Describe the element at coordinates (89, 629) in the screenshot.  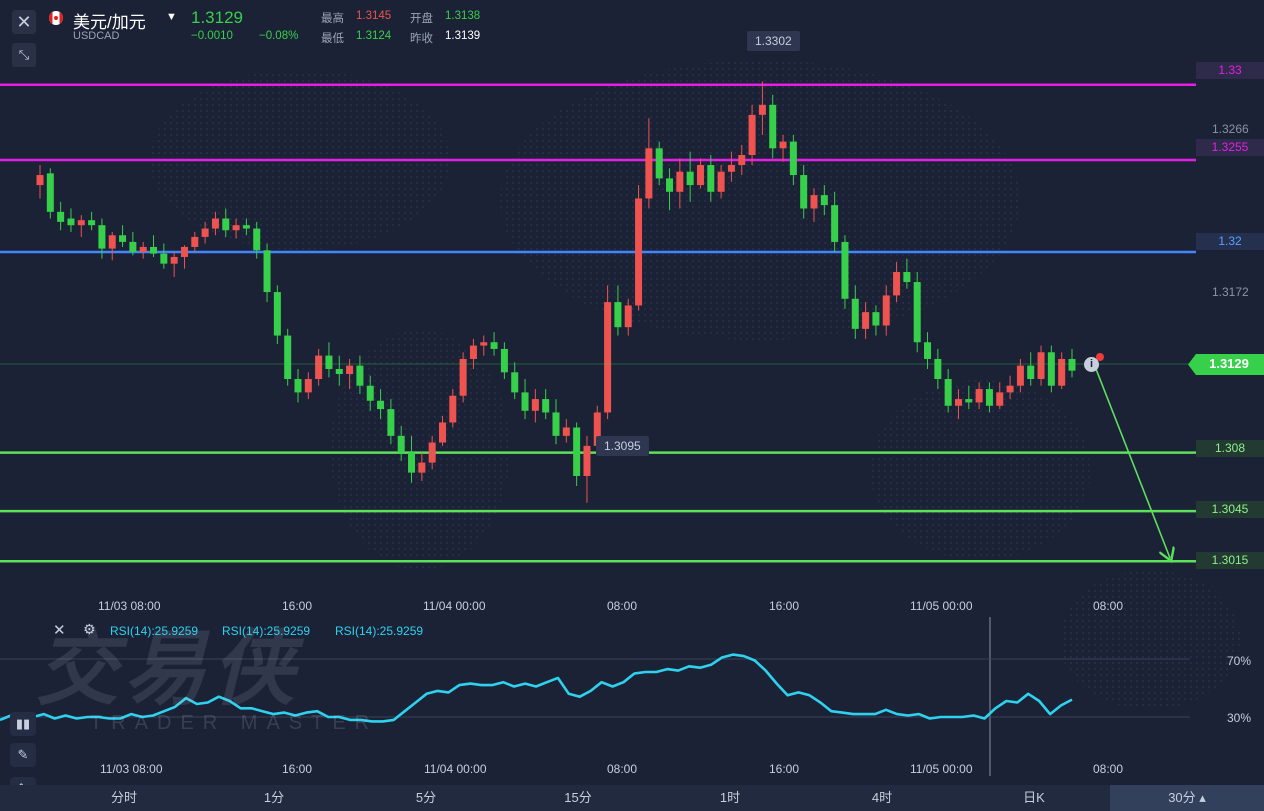
I see `settings-icon: ⚙` at that location.